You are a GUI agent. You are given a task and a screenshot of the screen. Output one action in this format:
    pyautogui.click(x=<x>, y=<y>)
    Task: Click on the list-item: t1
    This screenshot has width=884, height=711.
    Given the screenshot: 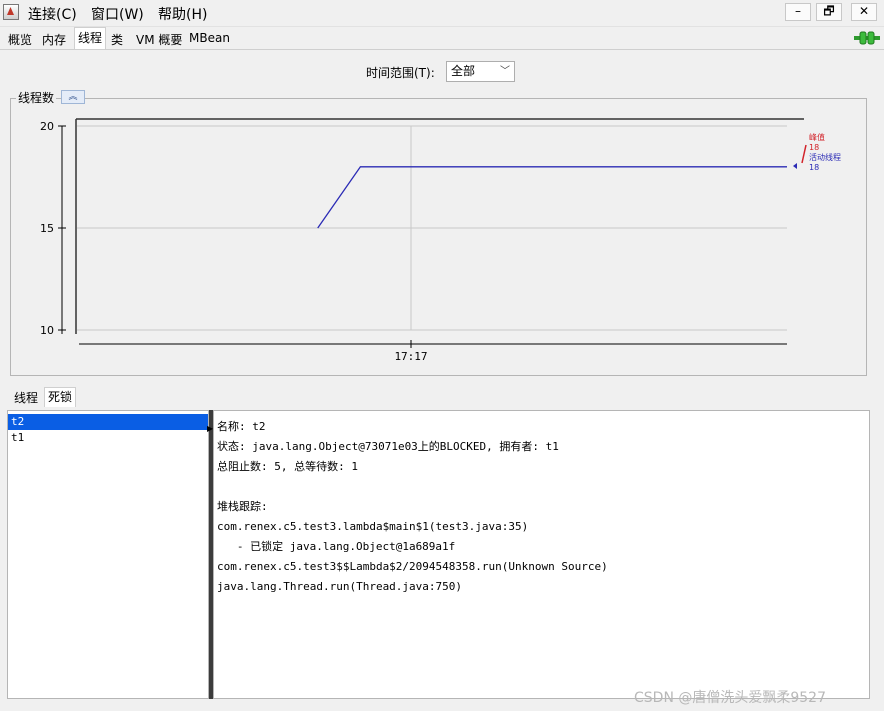 What is the action you would take?
    pyautogui.click(x=108, y=438)
    